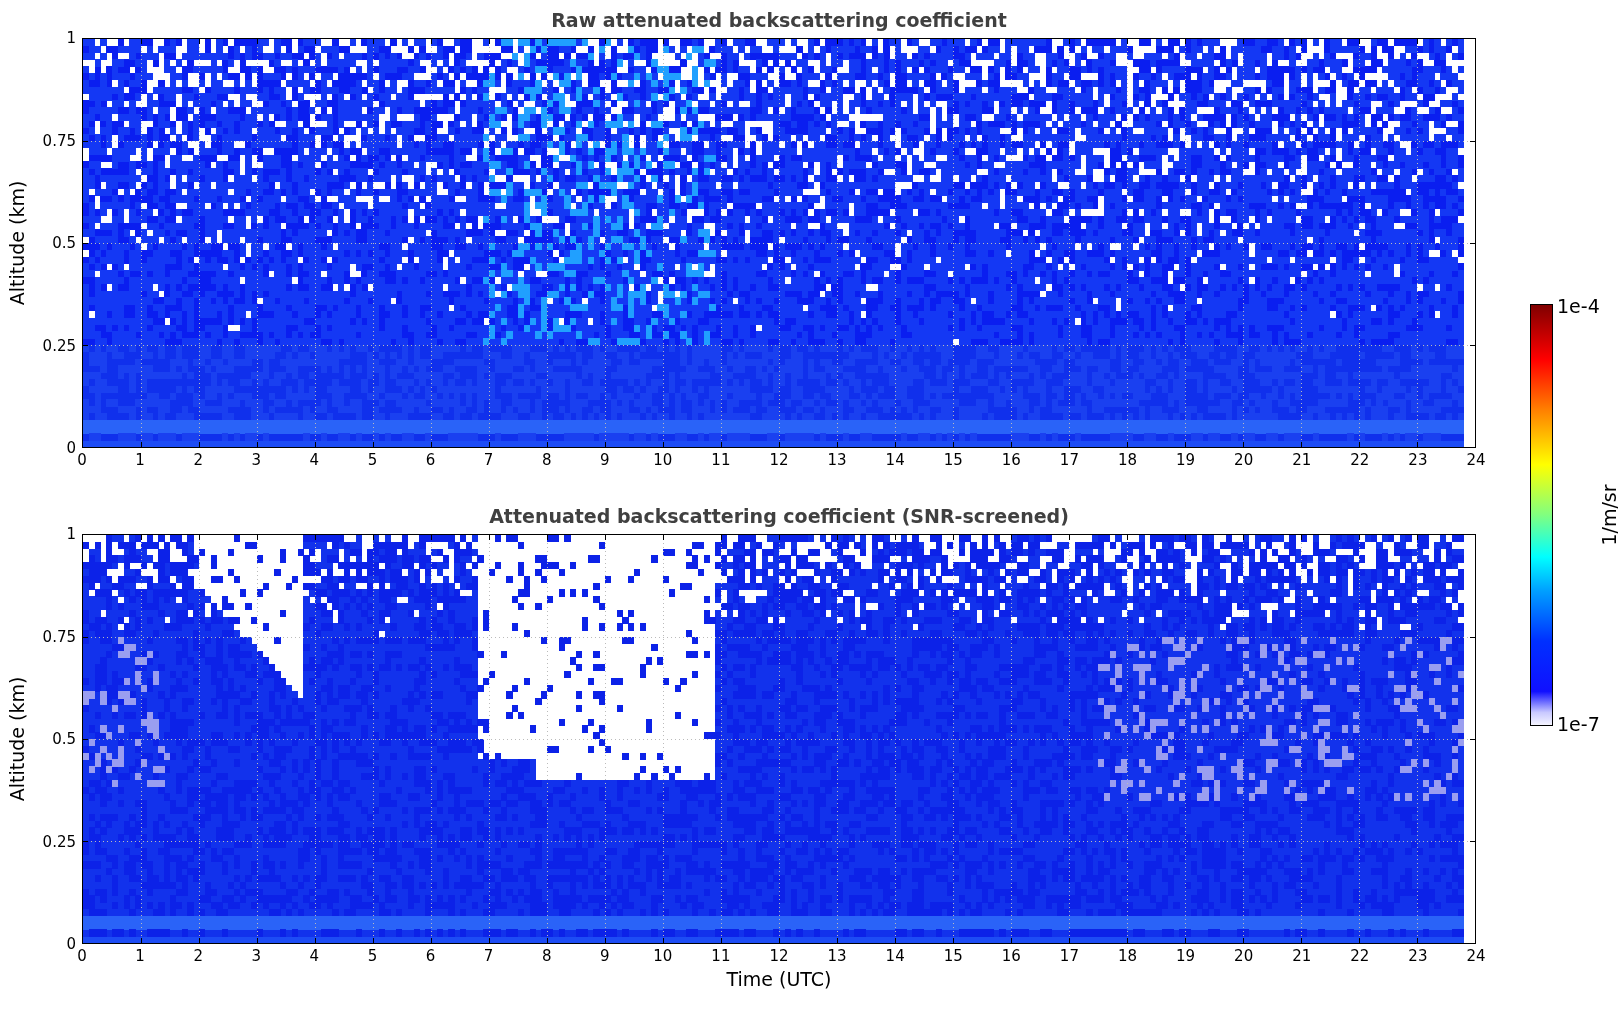  I want to click on colorbar-unit-label: 1/m/sr, so click(1608, 515).